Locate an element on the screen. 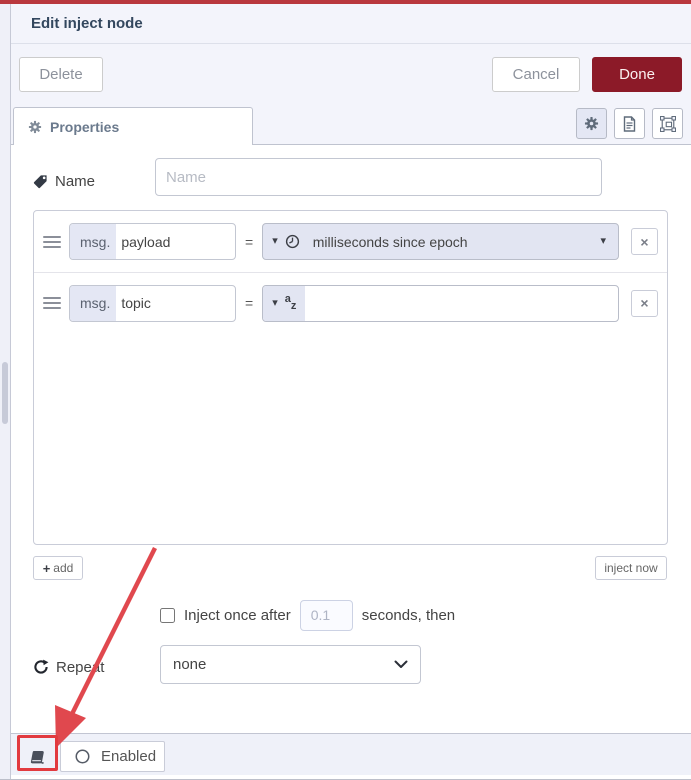 The height and width of the screenshot is (780, 691). repeat-field-label: Repeat is located at coordinates (68, 667).